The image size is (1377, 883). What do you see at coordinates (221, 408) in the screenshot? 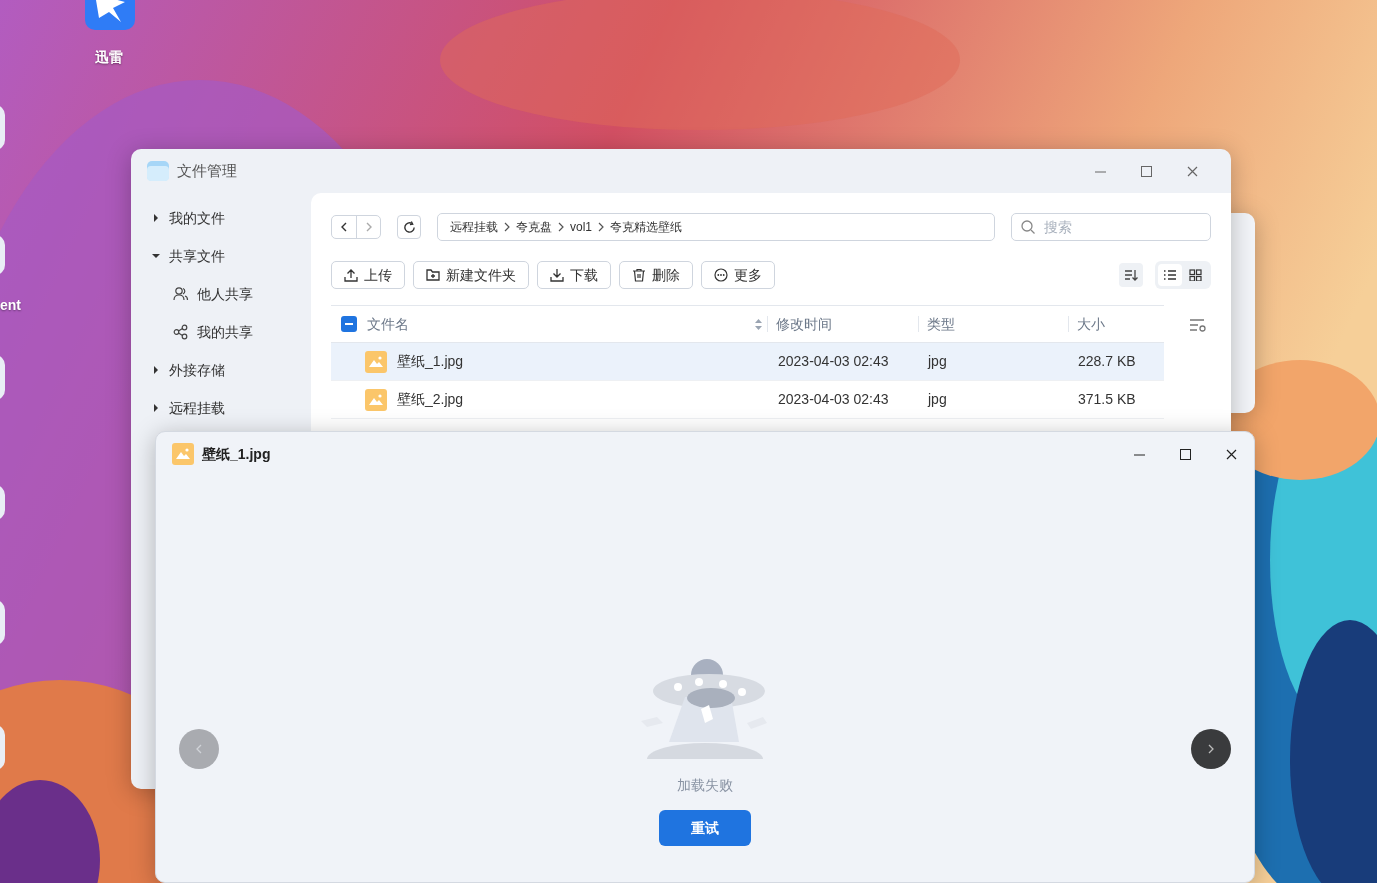
I see `sidebar-item: 远程挂载` at bounding box center [221, 408].